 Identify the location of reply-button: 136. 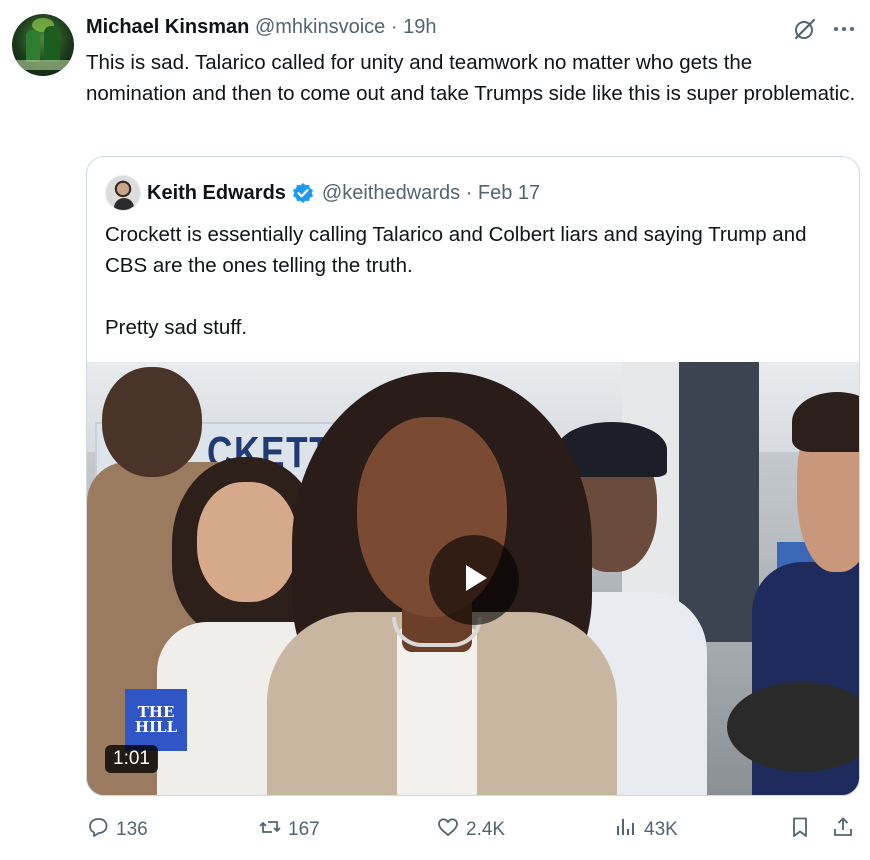
(117, 830).